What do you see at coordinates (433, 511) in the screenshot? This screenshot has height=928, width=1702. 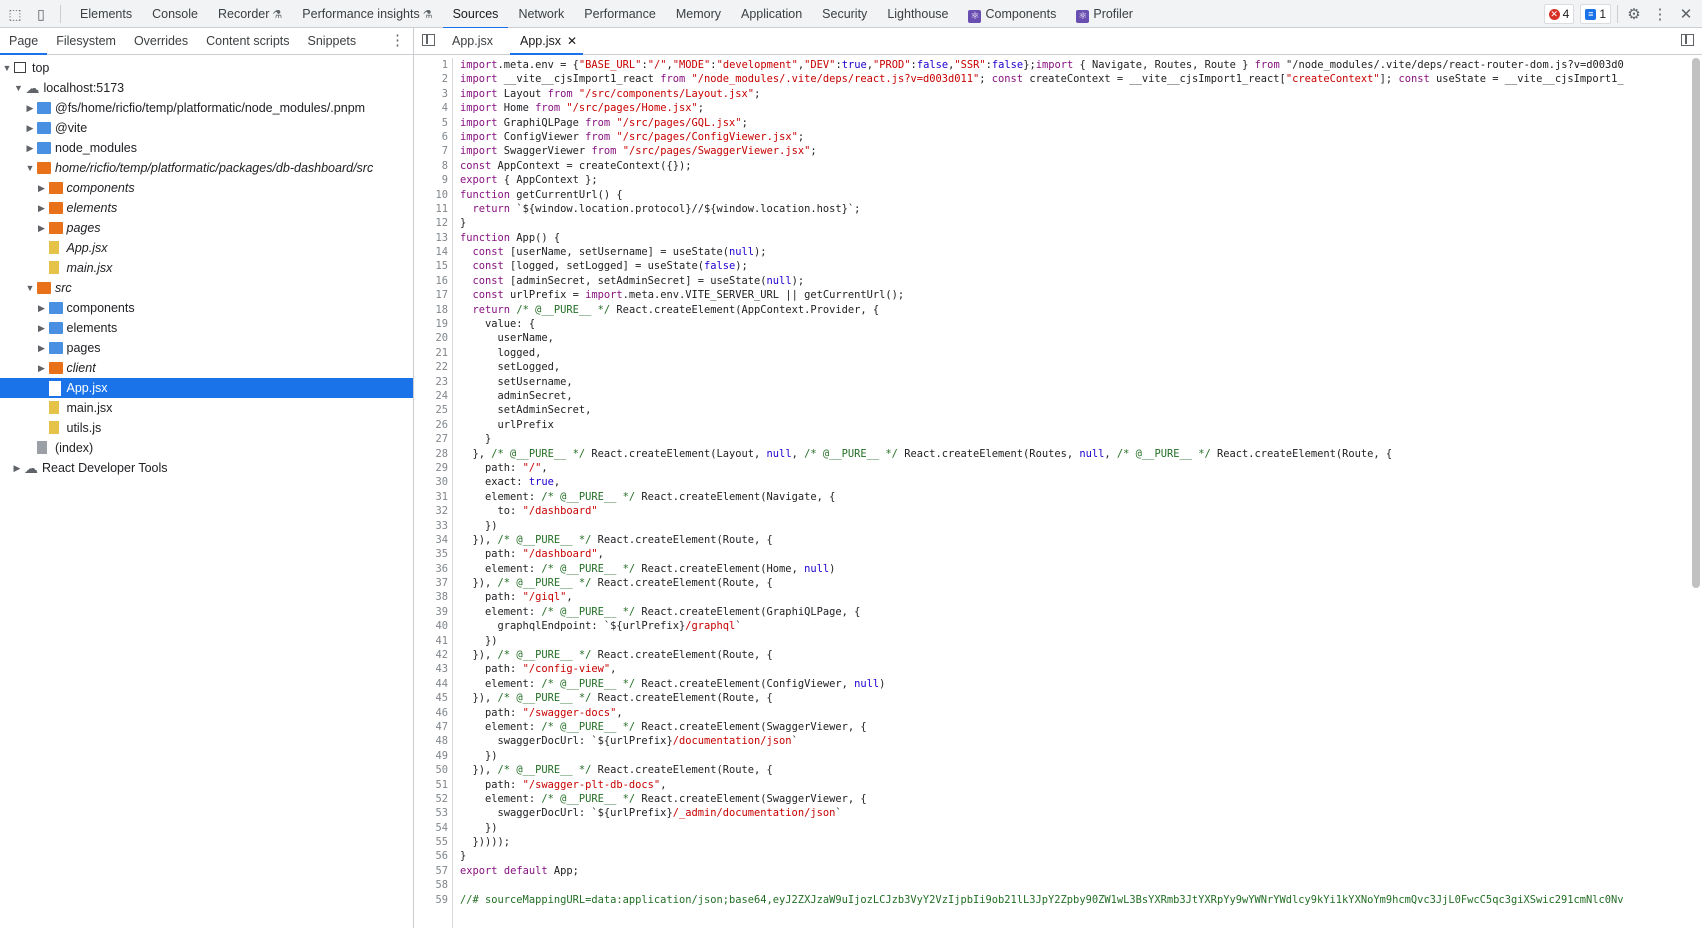 I see `line-number: 32` at bounding box center [433, 511].